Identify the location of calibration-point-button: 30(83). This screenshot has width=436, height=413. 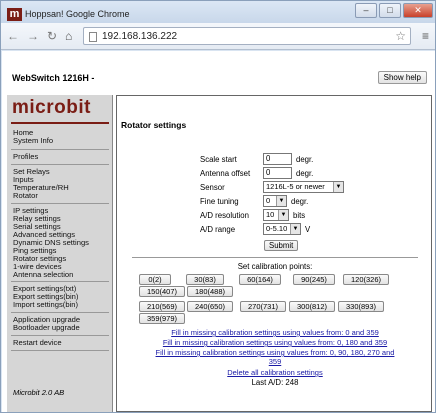
(205, 279).